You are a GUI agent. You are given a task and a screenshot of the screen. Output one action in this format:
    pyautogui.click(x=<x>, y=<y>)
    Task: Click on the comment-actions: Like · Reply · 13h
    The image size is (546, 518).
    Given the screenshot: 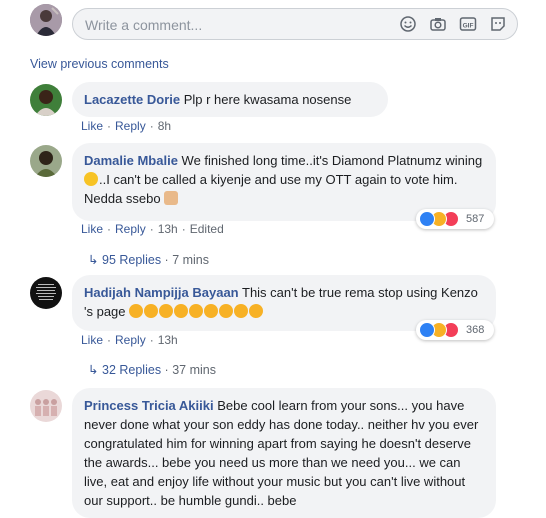 What is the action you would take?
    pyautogui.click(x=129, y=340)
    